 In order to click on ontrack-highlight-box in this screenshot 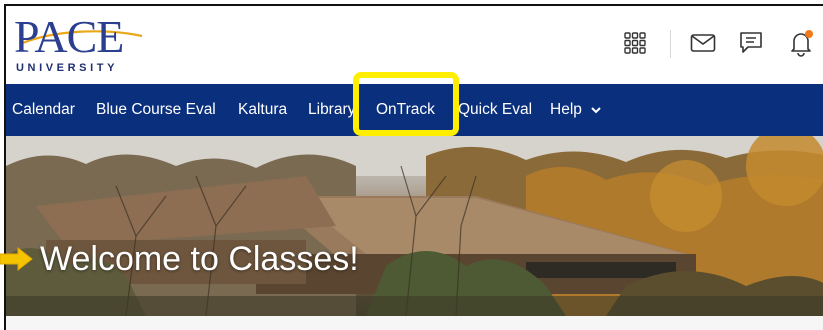, I will do `click(406, 104)`.